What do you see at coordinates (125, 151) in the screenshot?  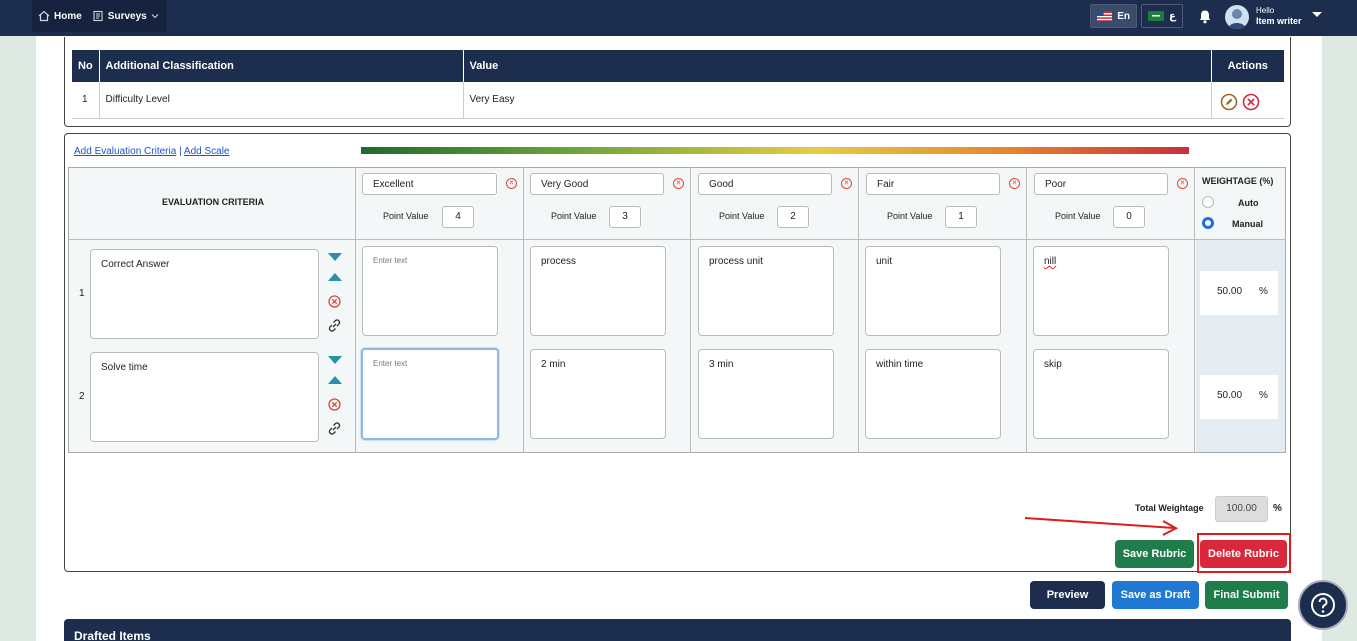 I see `add-evaluation-criteria-link: Add Evaluation Criteria` at bounding box center [125, 151].